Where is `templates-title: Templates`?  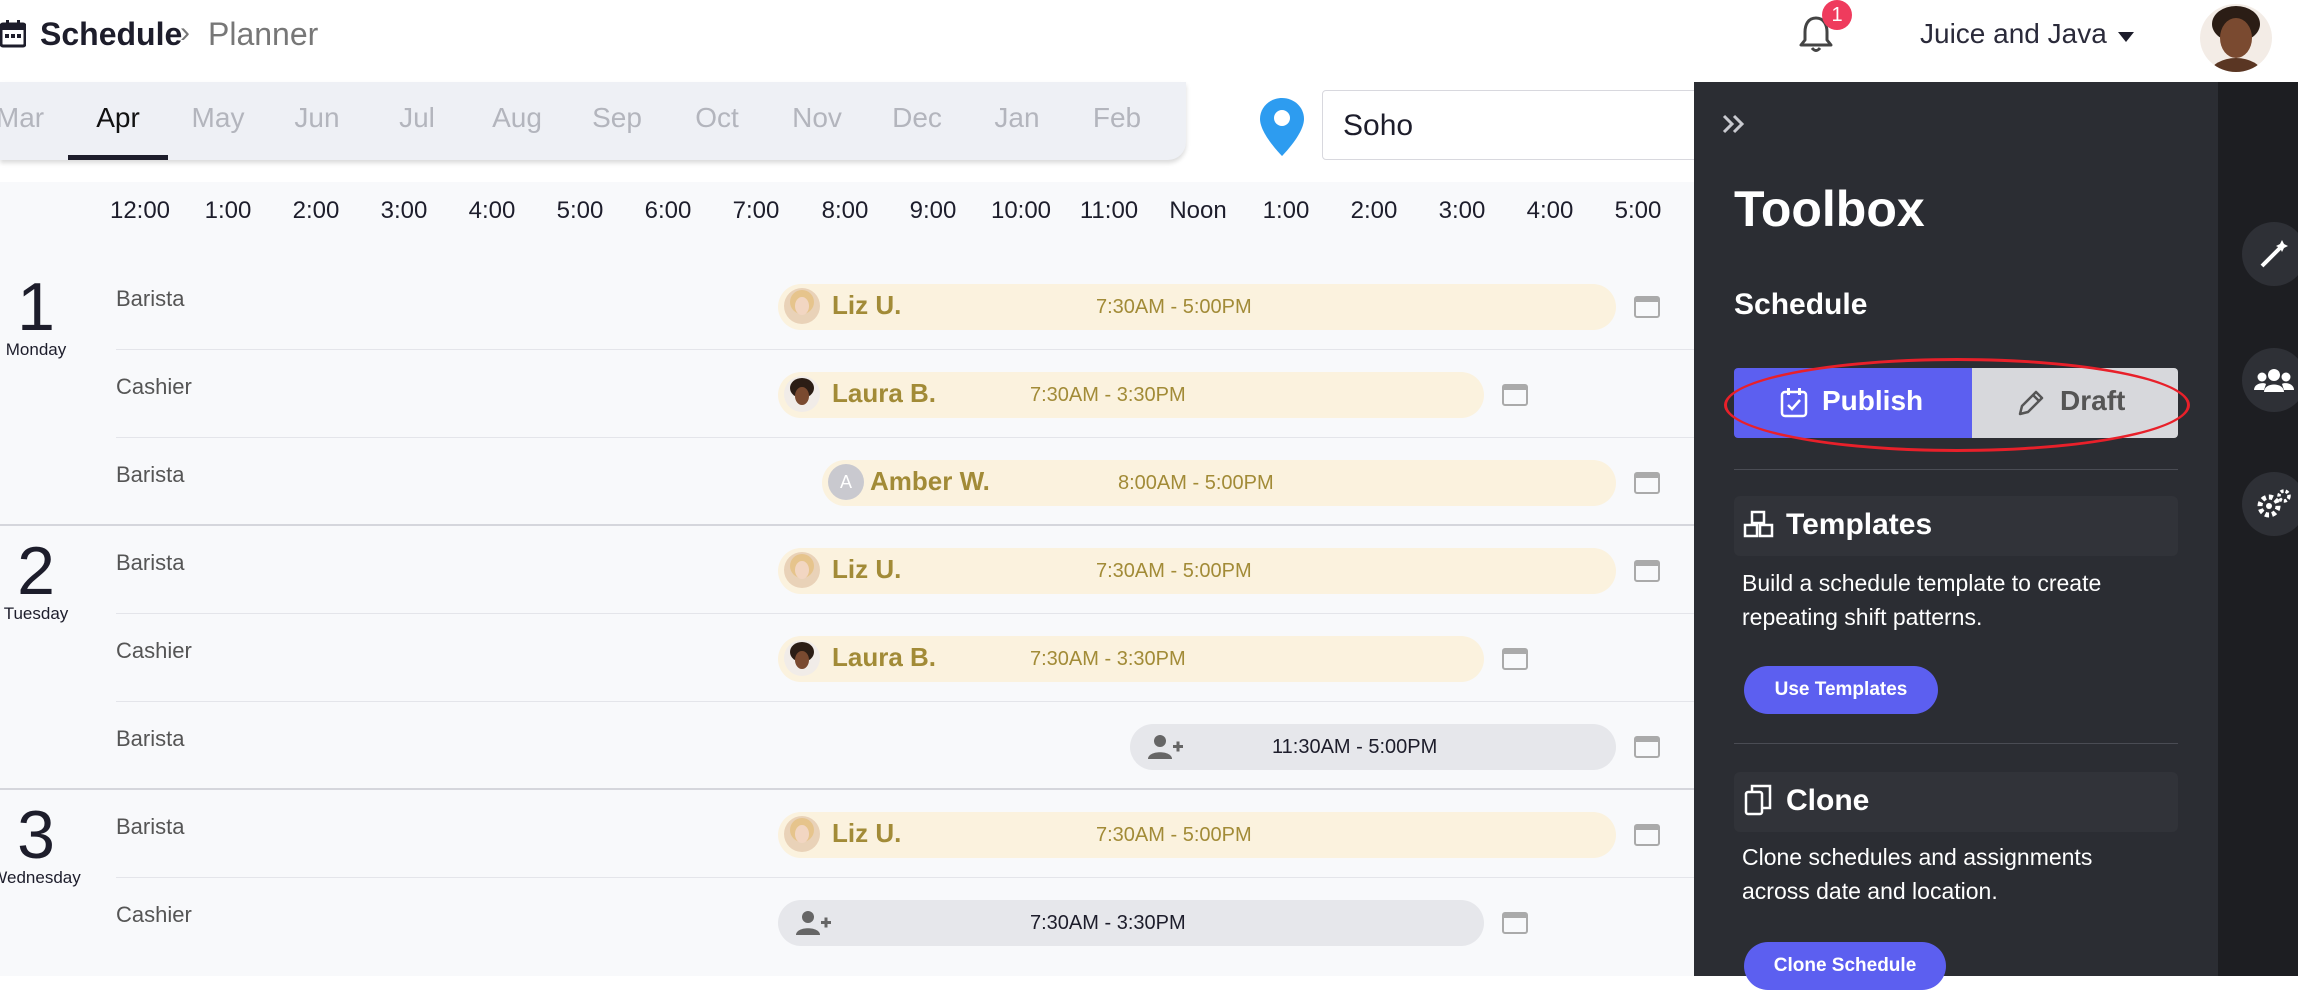
templates-title: Templates is located at coordinates (1859, 524).